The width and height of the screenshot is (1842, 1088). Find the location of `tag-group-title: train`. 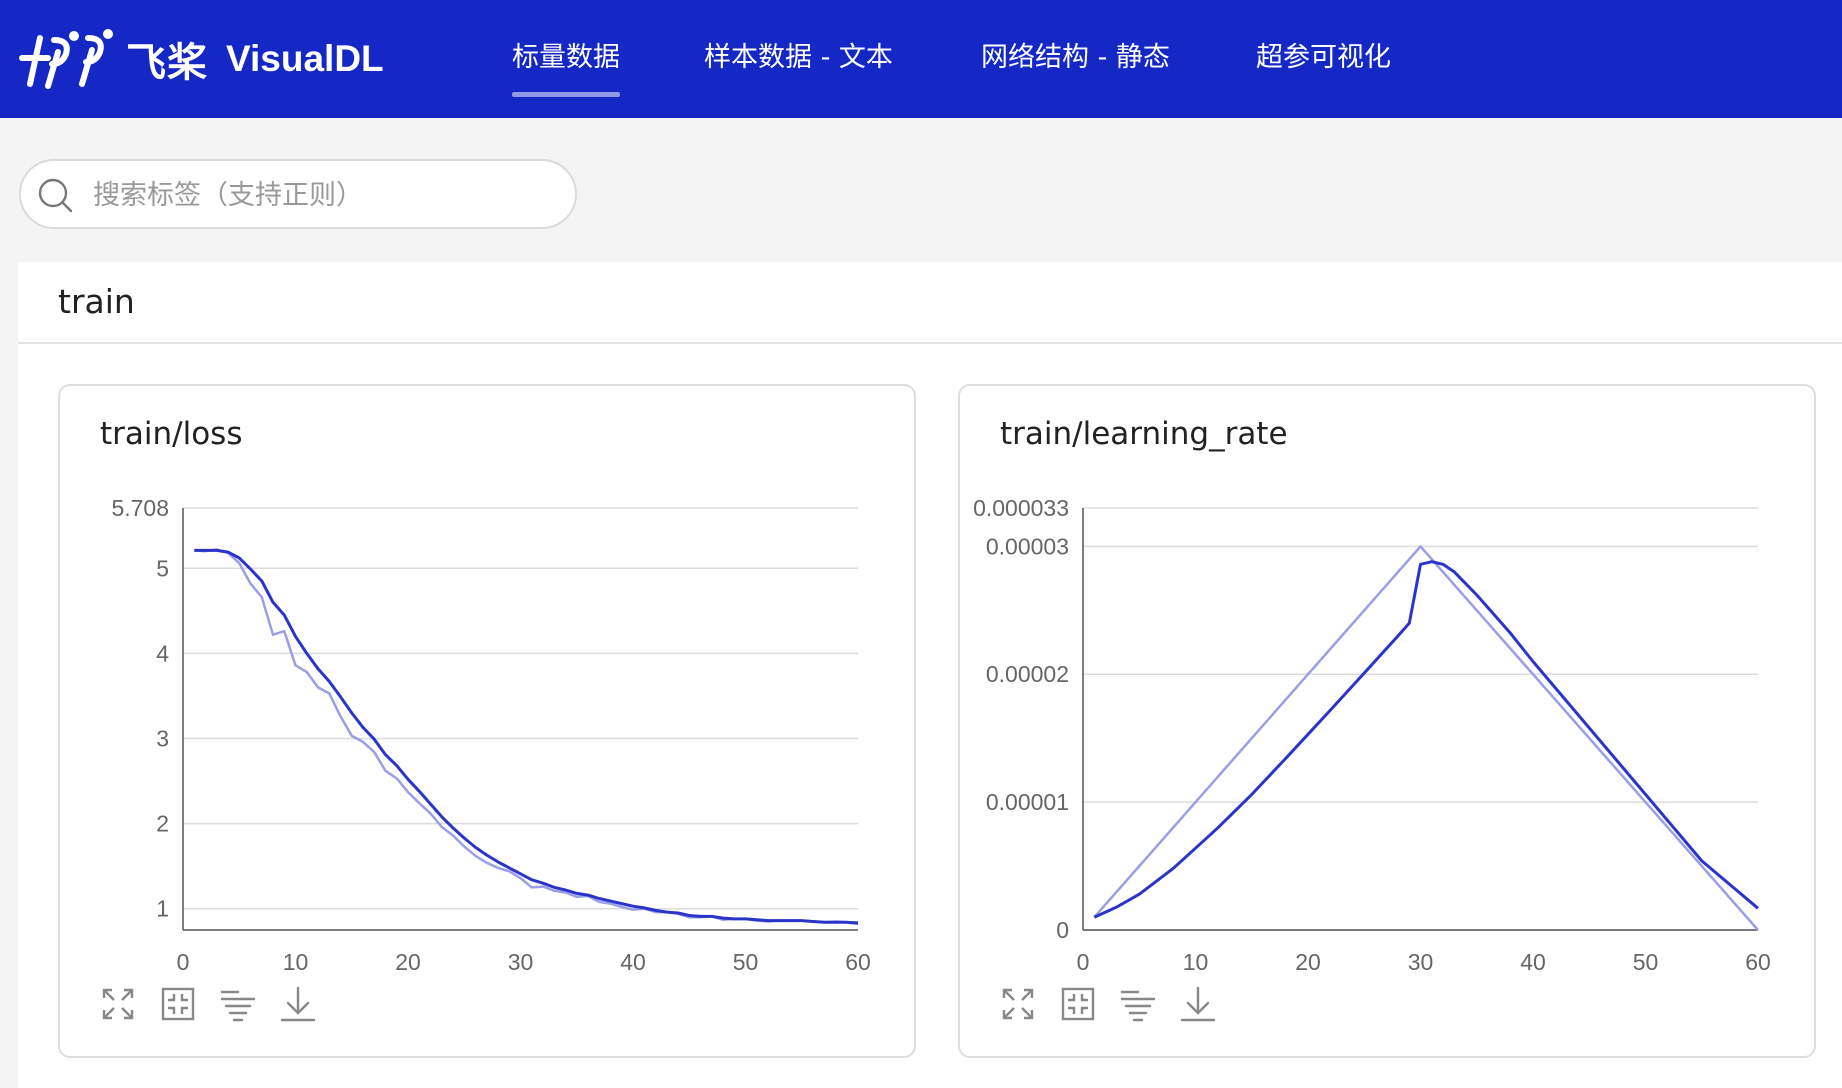

tag-group-title: train is located at coordinates (96, 301).